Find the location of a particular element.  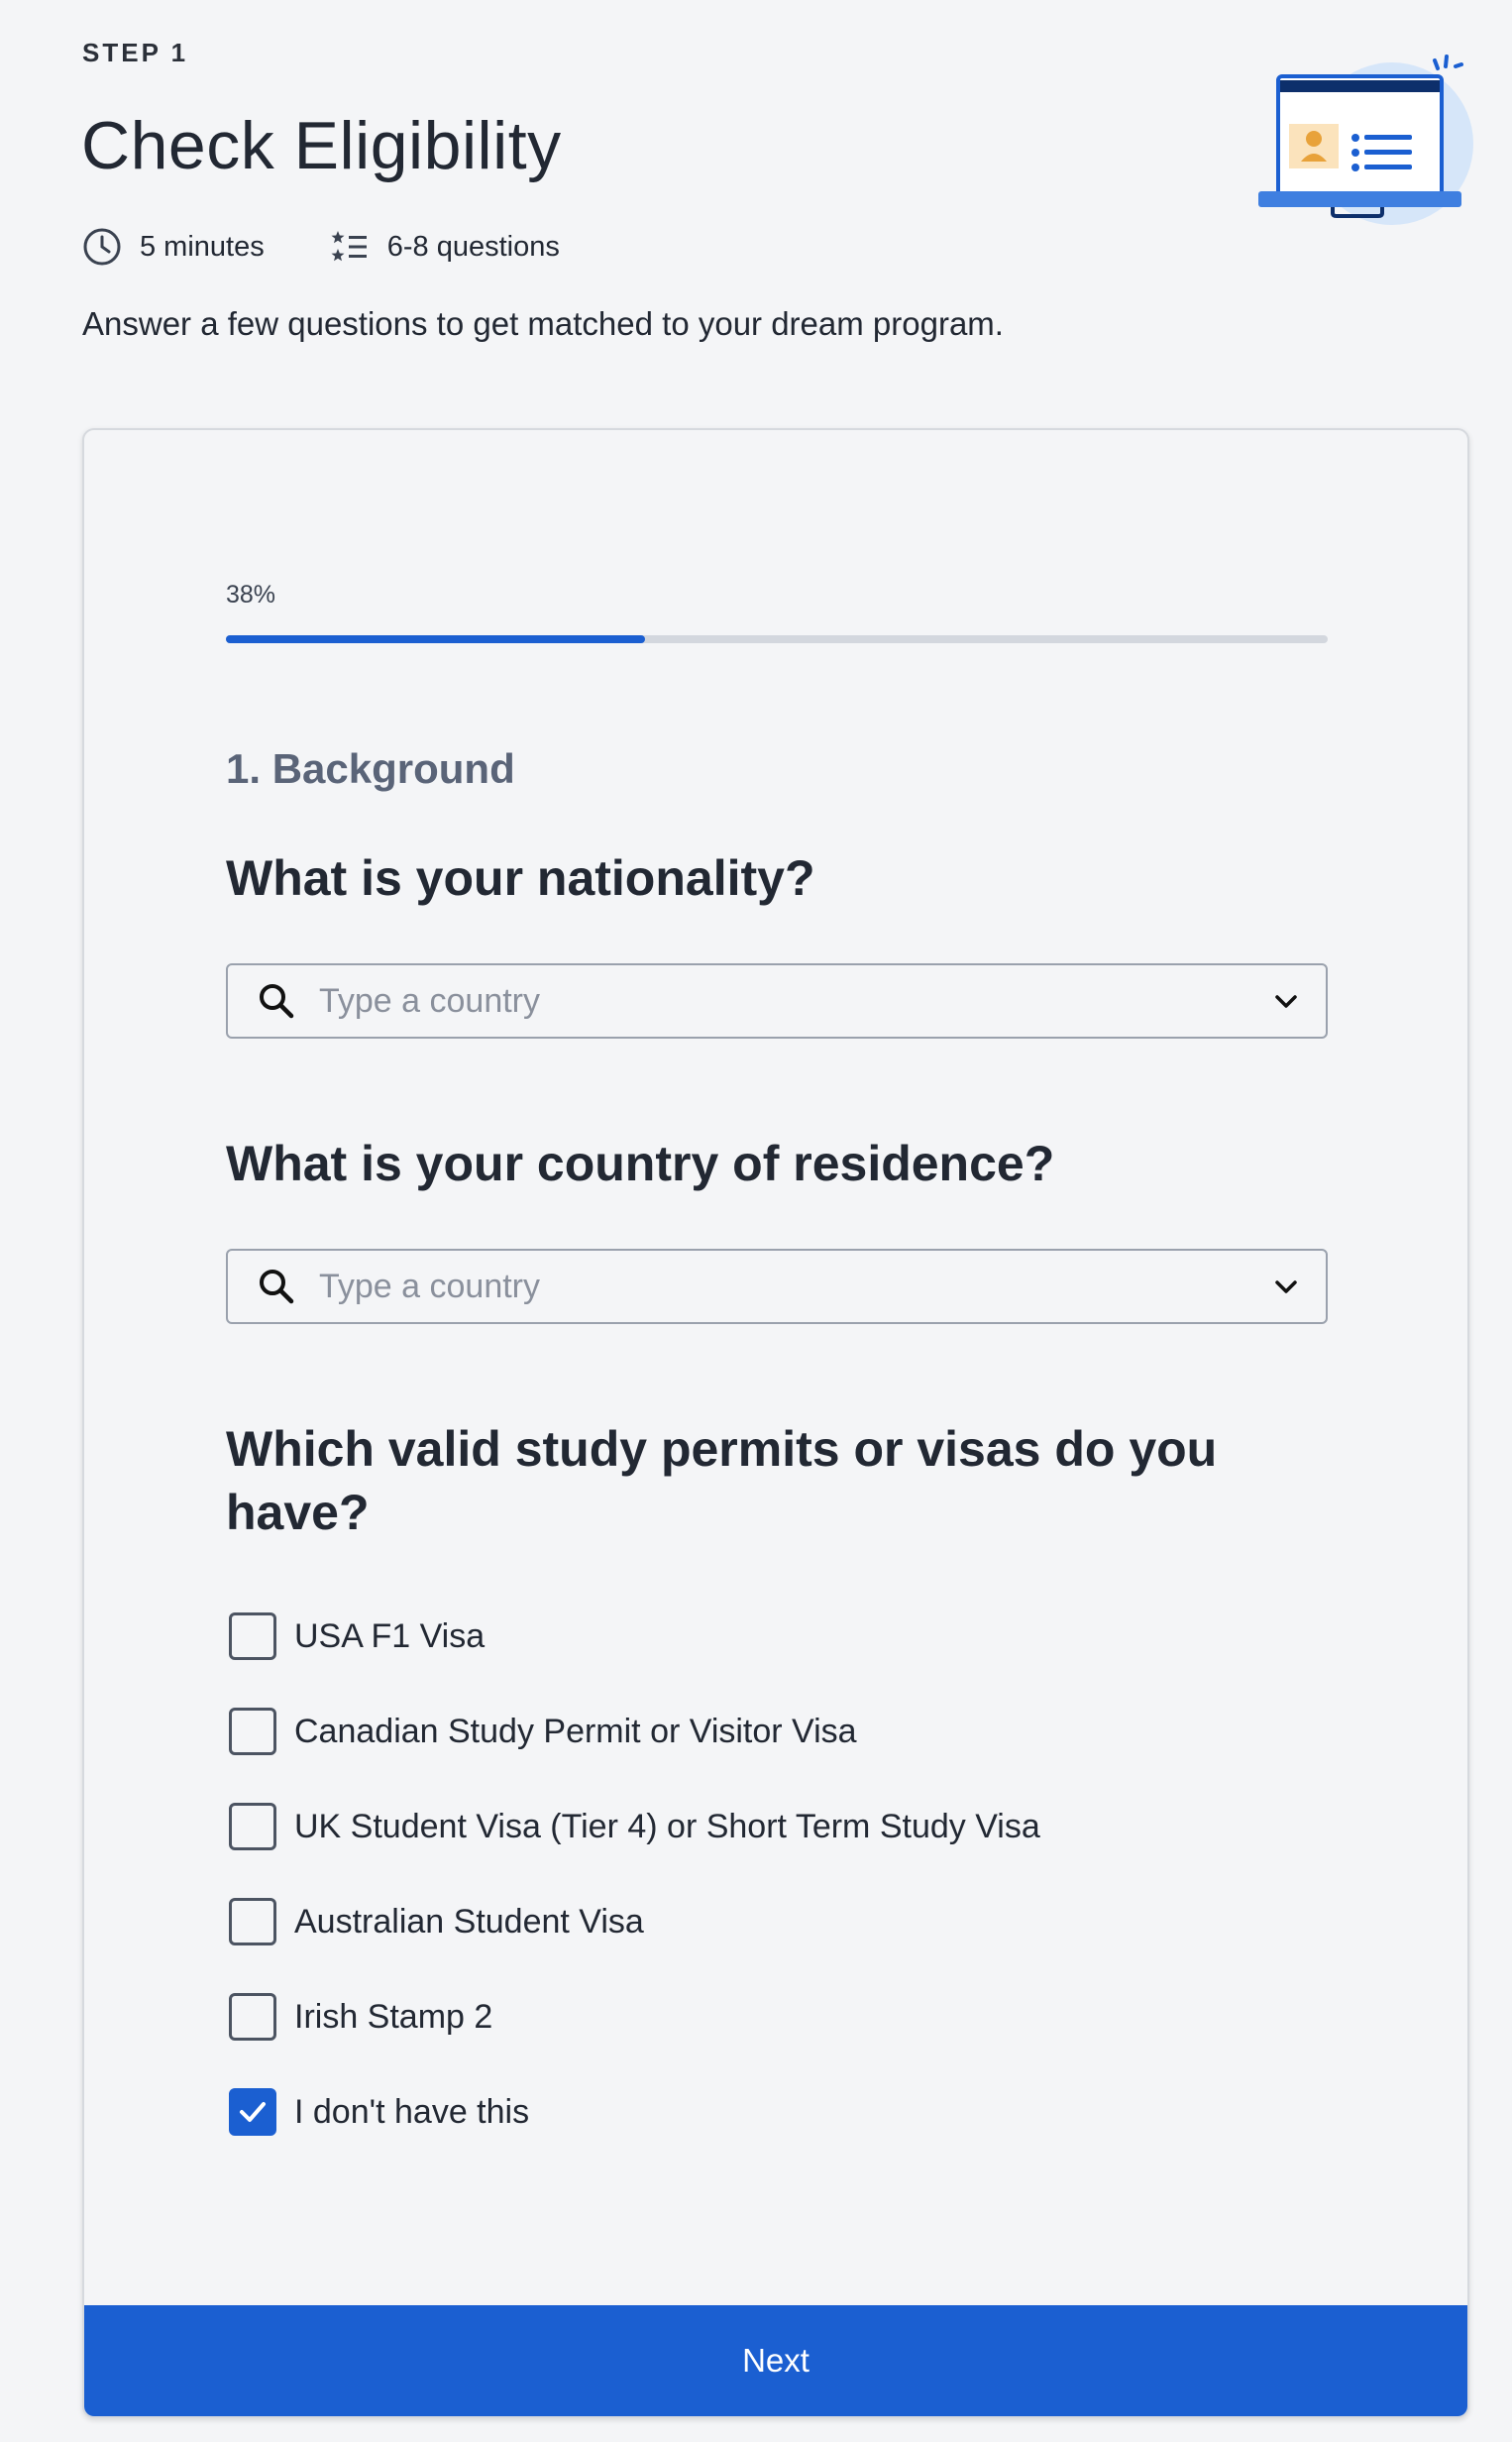

residence-select is located at coordinates (777, 1286).